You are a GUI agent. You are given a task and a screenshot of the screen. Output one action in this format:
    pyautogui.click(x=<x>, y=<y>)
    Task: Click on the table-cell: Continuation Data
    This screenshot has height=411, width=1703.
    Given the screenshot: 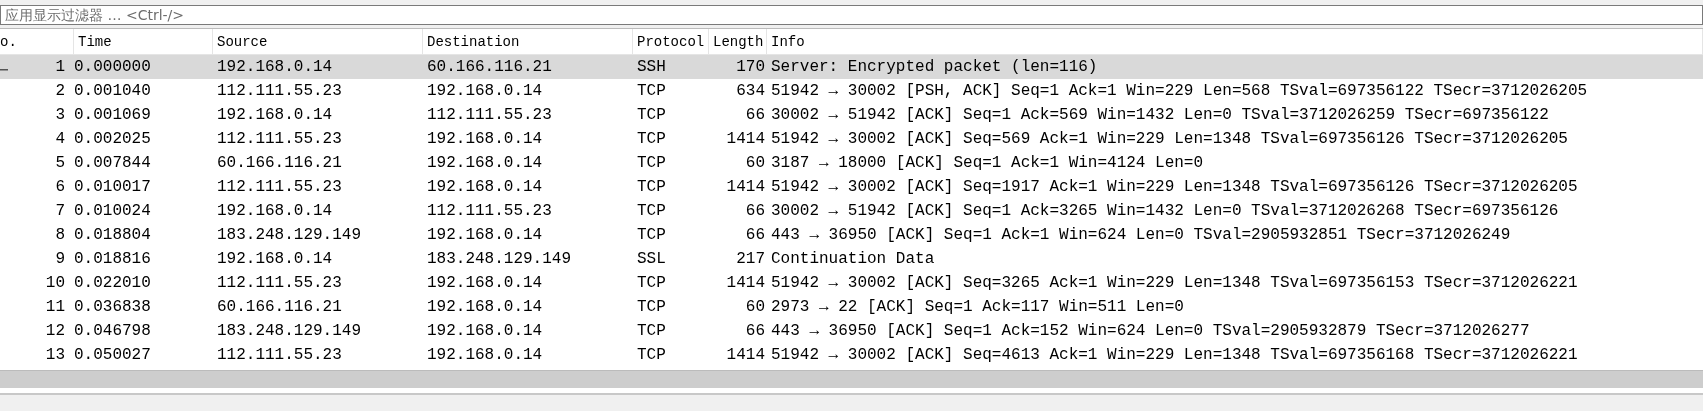 What is the action you would take?
    pyautogui.click(x=853, y=259)
    